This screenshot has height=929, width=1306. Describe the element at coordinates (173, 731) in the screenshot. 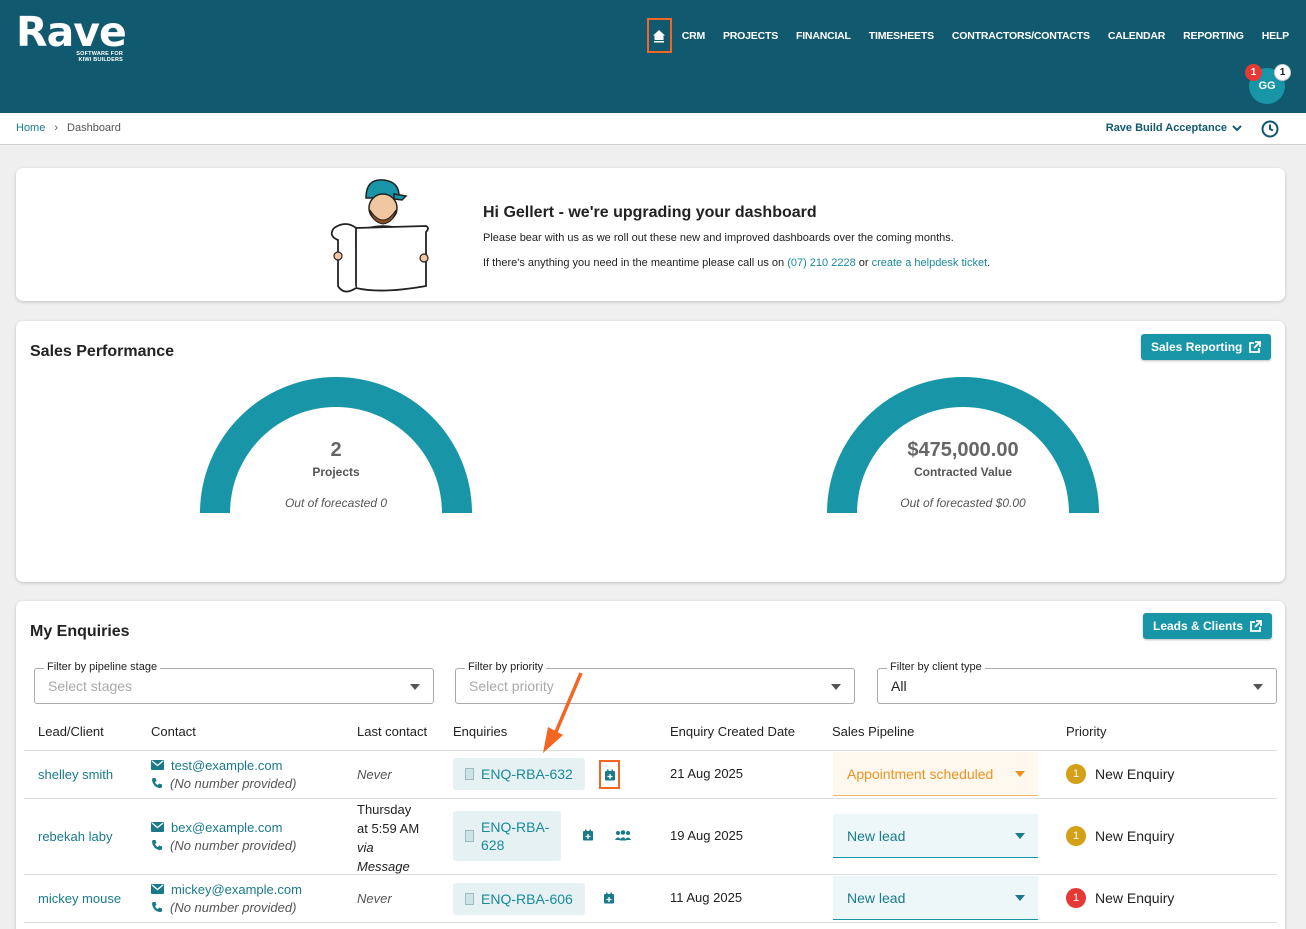

I see `column-header-contact: Contact` at that location.